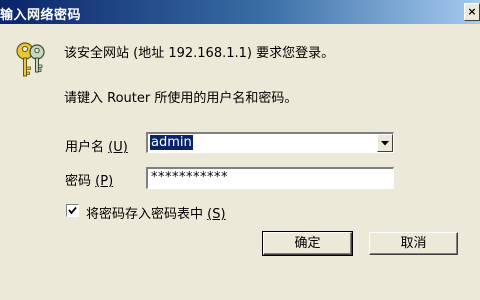  What do you see at coordinates (145, 214) in the screenshot?
I see `remember-password-text: 将密码存入密码表中` at bounding box center [145, 214].